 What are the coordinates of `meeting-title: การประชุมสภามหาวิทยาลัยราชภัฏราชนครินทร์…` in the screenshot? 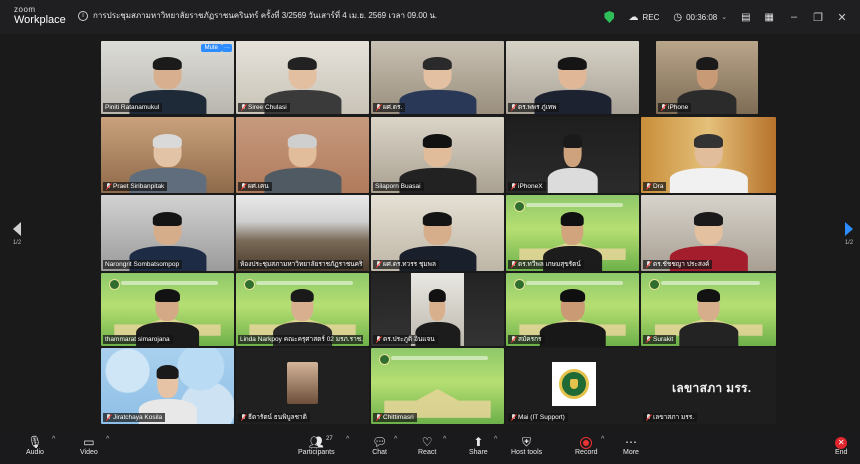 It's located at (265, 15).